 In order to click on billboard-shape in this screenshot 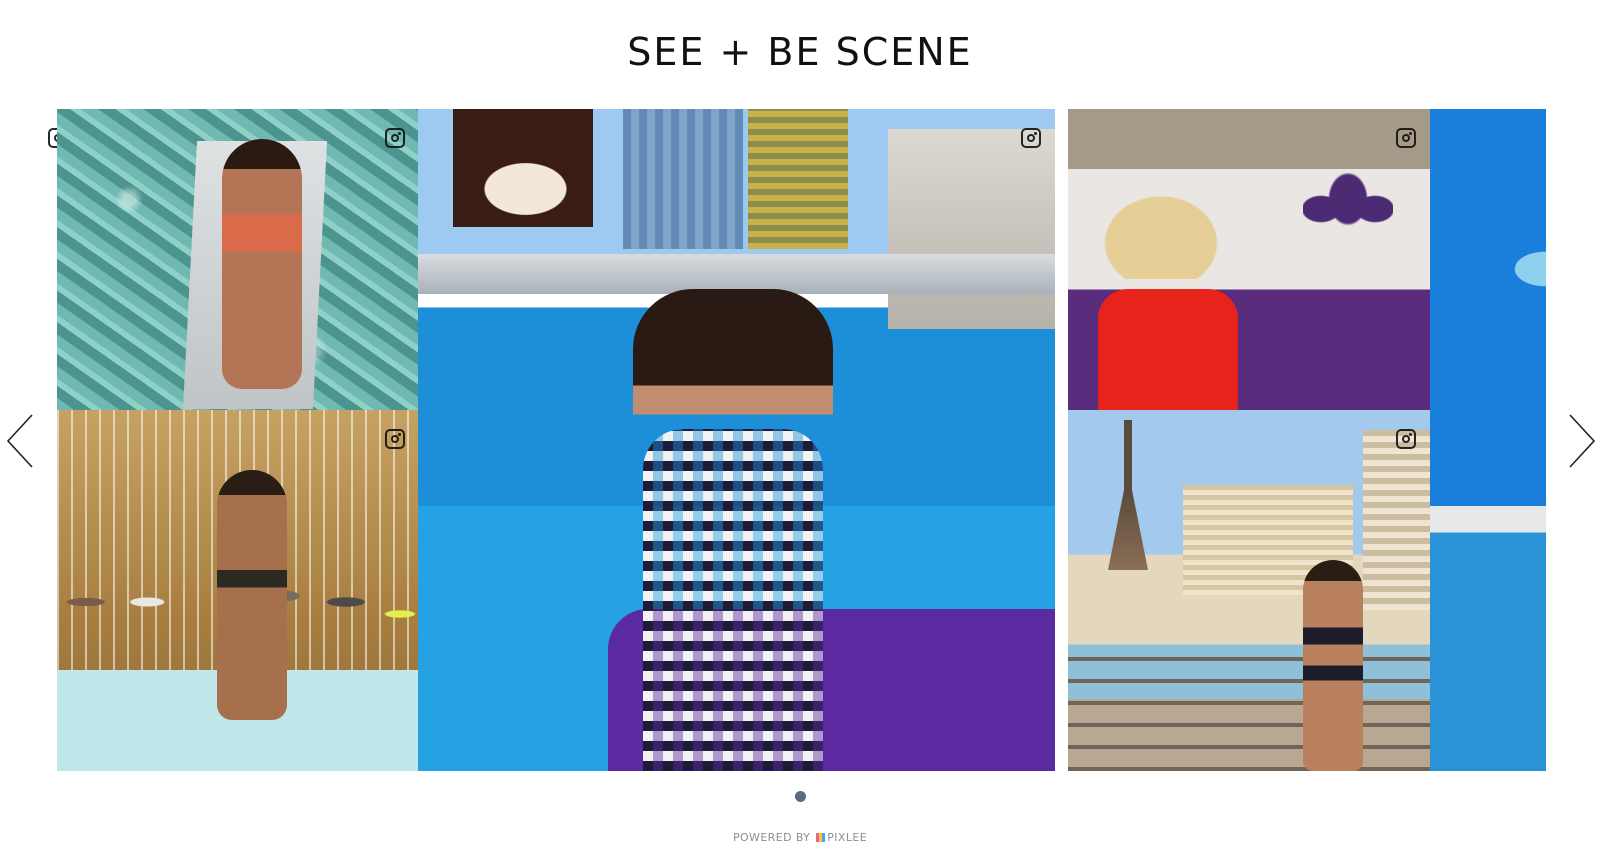, I will do `click(523, 168)`.